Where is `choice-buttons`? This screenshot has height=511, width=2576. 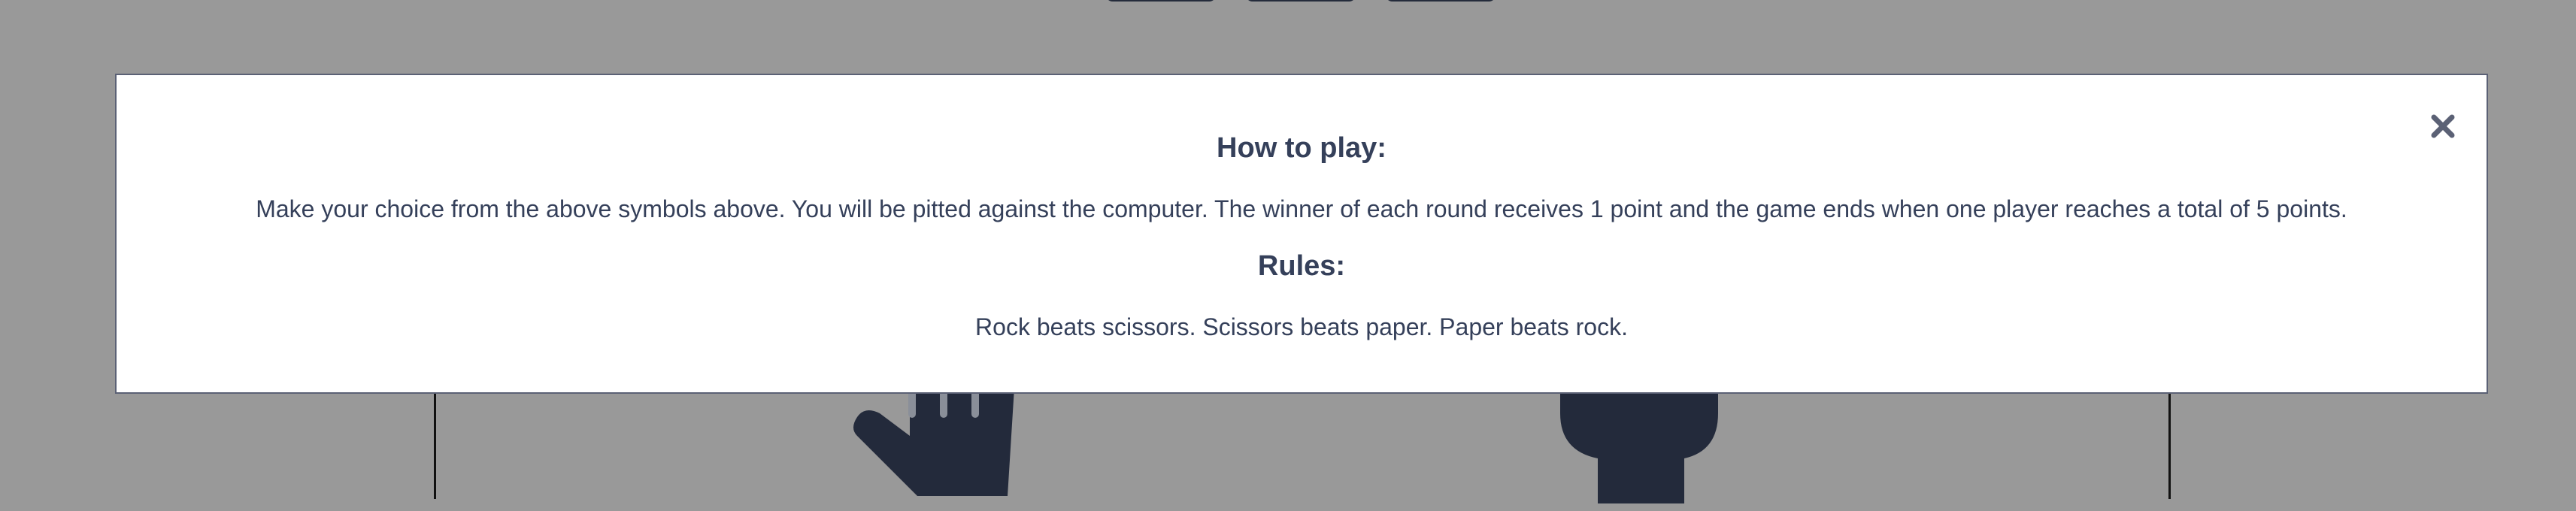 choice-buttons is located at coordinates (1300, 1).